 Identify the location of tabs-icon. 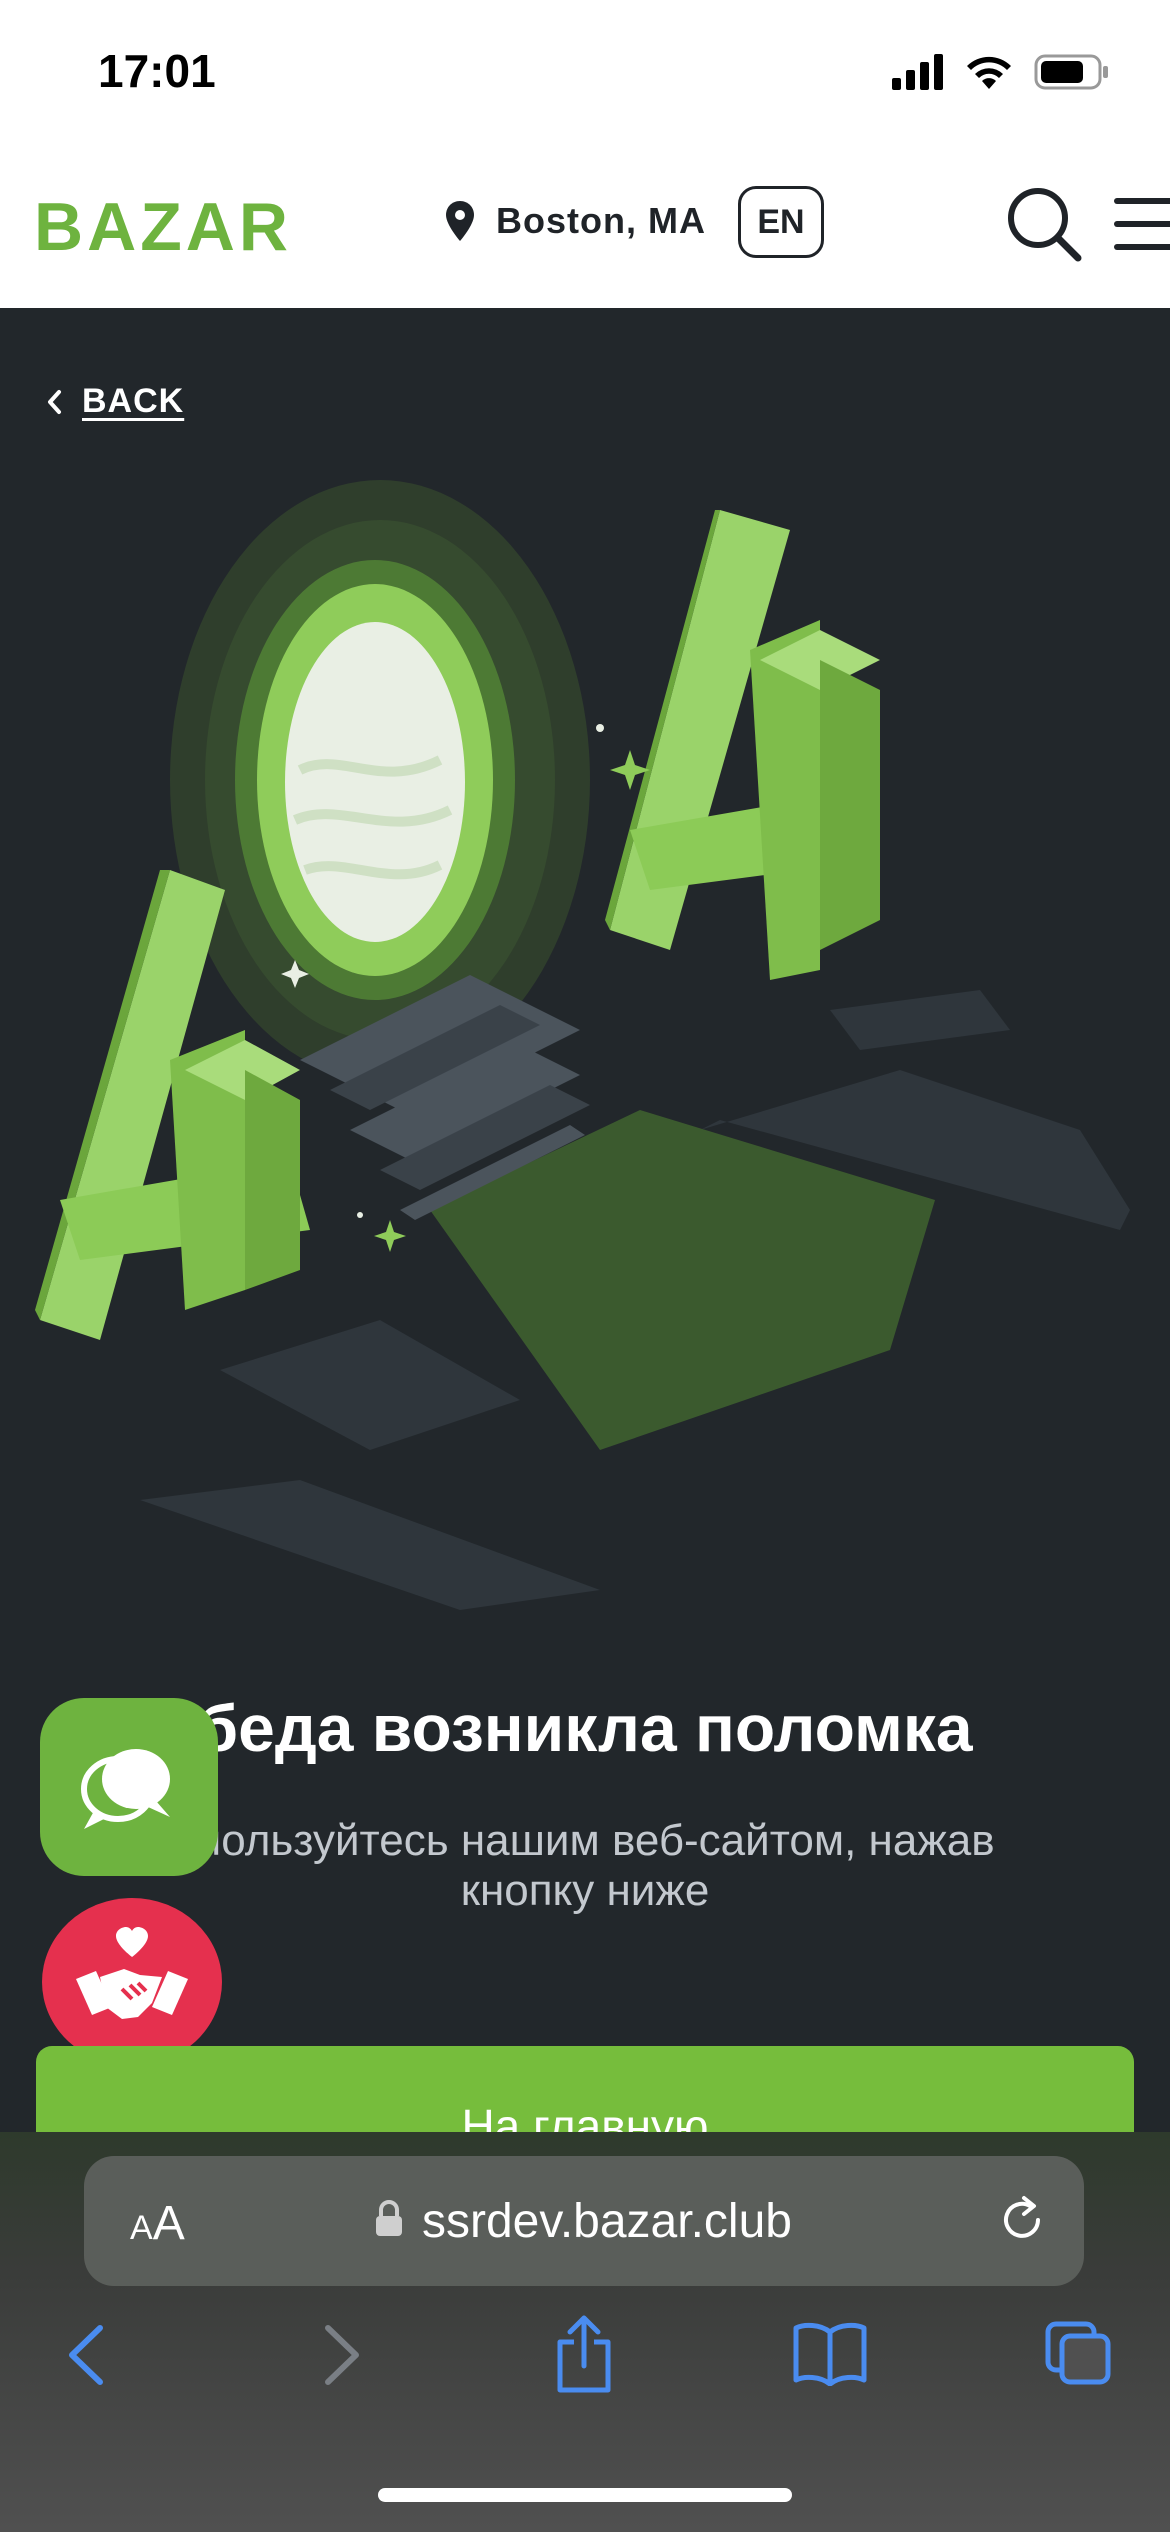
(1079, 2353).